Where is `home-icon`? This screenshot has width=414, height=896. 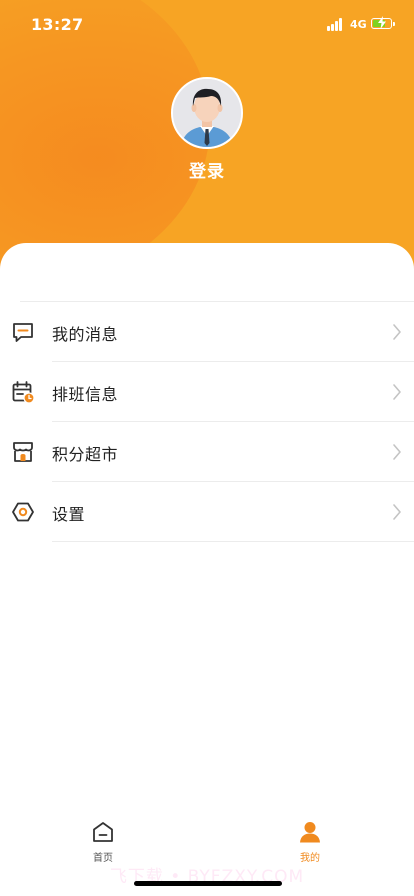
home-icon is located at coordinates (103, 832).